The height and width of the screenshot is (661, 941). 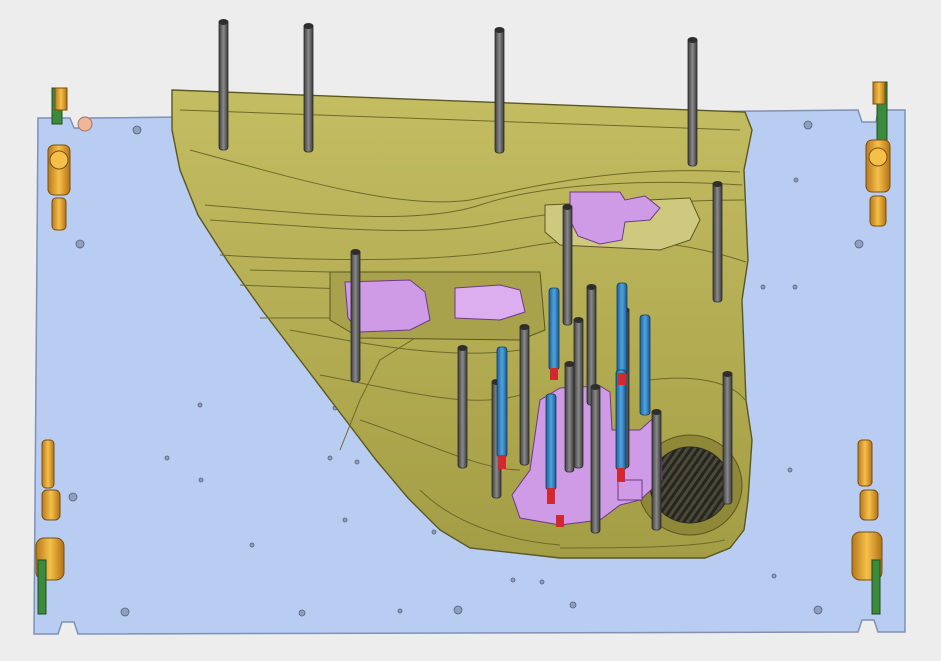 I want to click on reference-pin, so click(x=85, y=124).